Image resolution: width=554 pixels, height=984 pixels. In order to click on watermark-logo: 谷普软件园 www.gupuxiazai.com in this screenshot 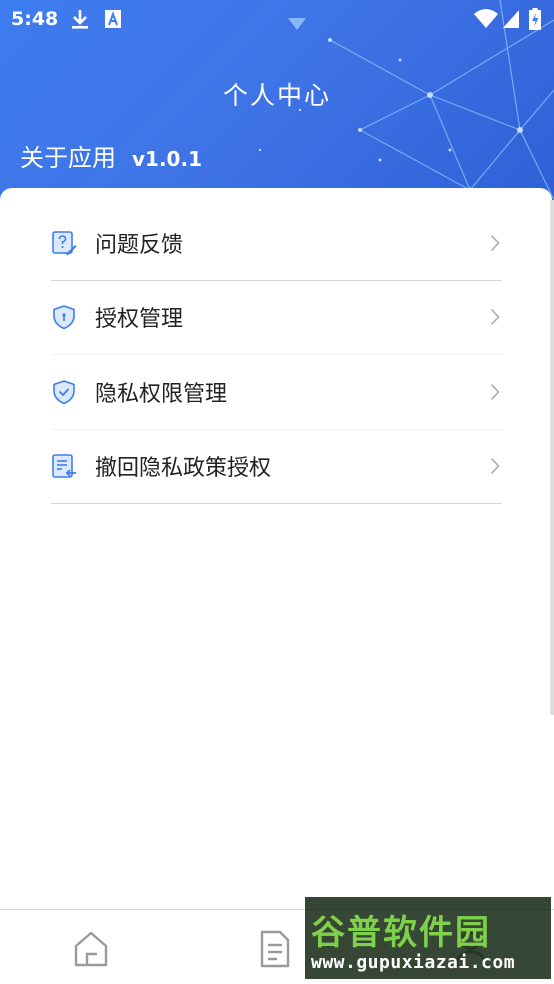, I will do `click(428, 938)`.